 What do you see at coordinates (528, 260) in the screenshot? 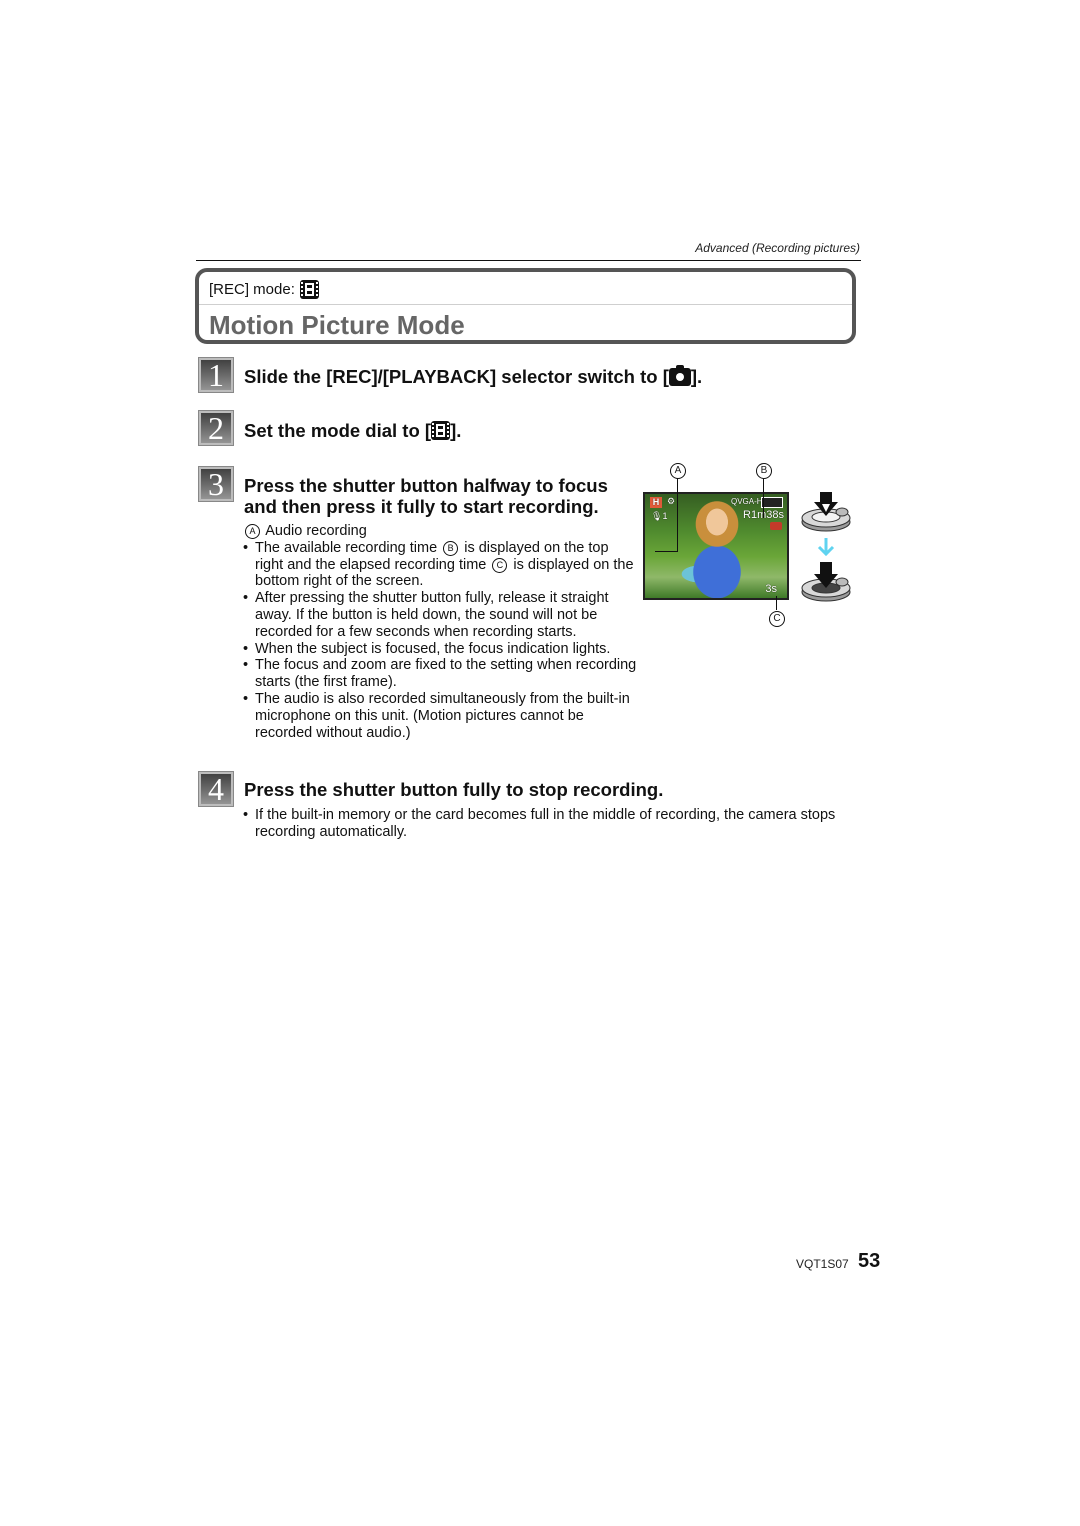
I see `header-rule` at bounding box center [528, 260].